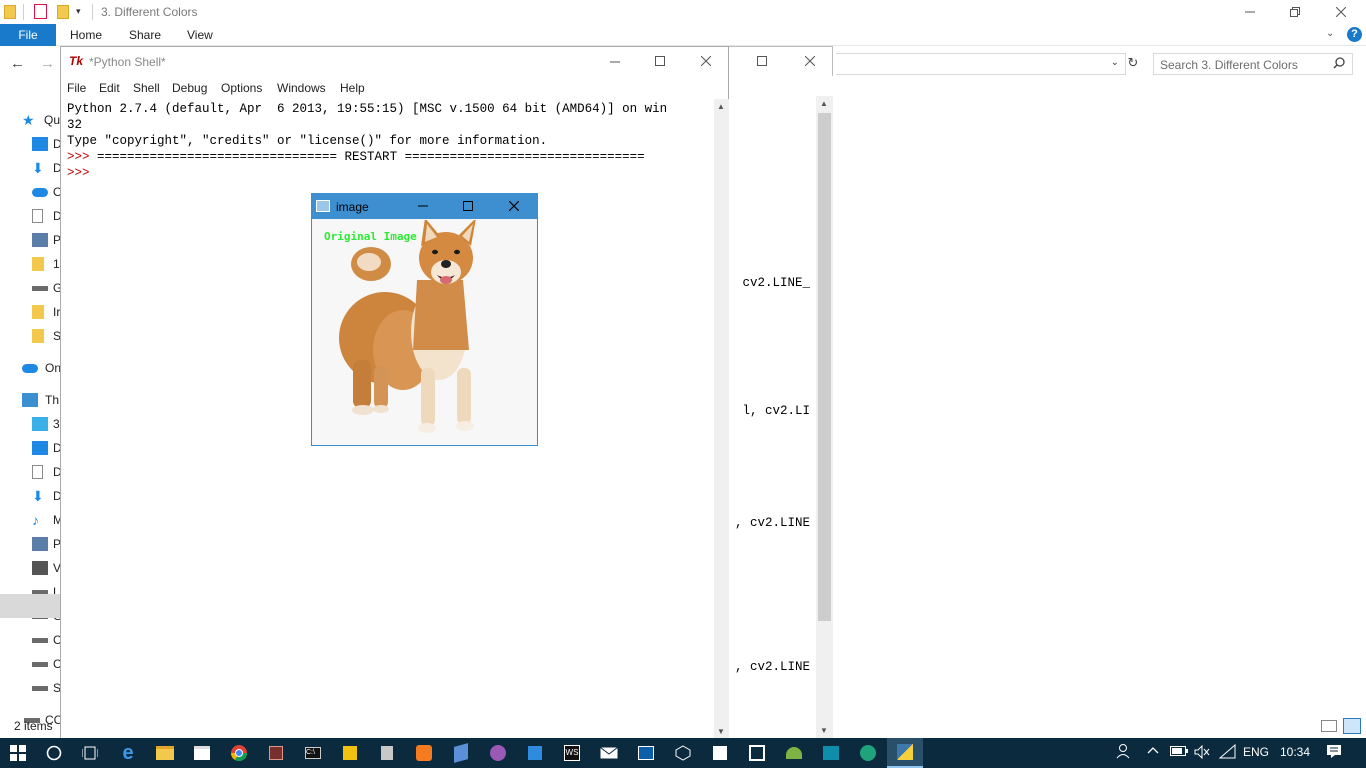  Describe the element at coordinates (313, 753) in the screenshot. I see `taskbar-cmd: C:\` at that location.